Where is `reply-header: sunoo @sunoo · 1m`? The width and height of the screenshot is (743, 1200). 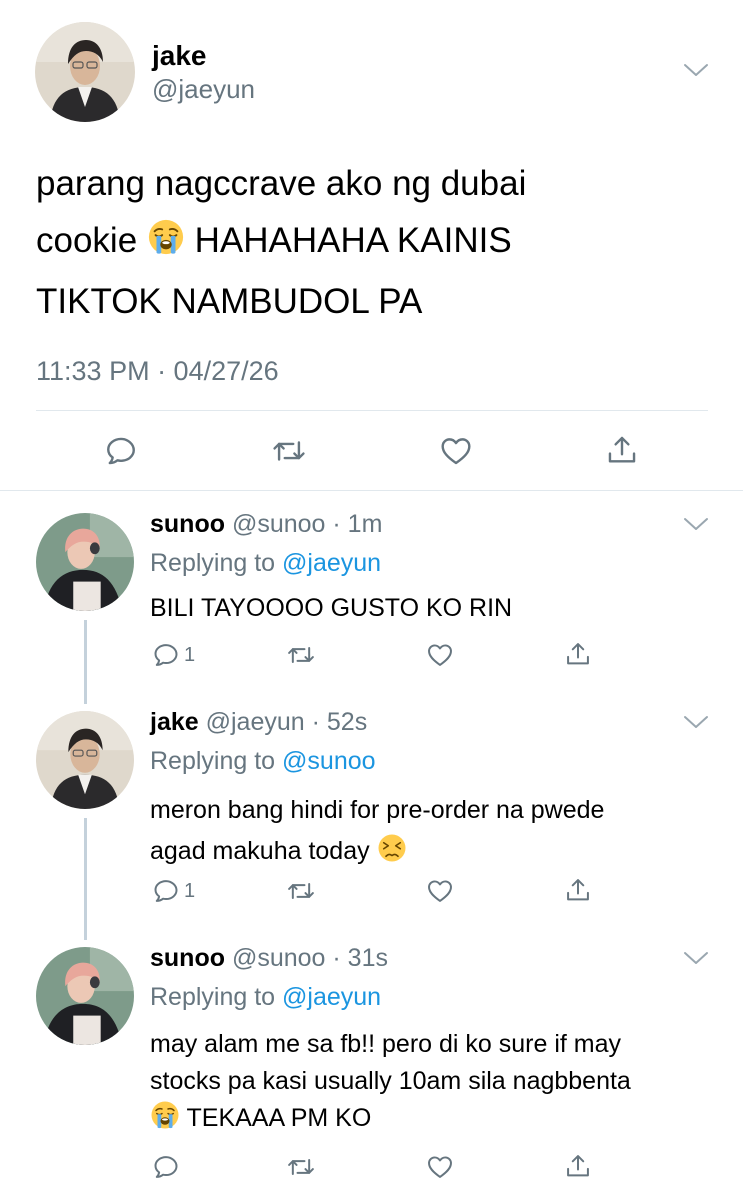 reply-header: sunoo @sunoo · 1m is located at coordinates (266, 524).